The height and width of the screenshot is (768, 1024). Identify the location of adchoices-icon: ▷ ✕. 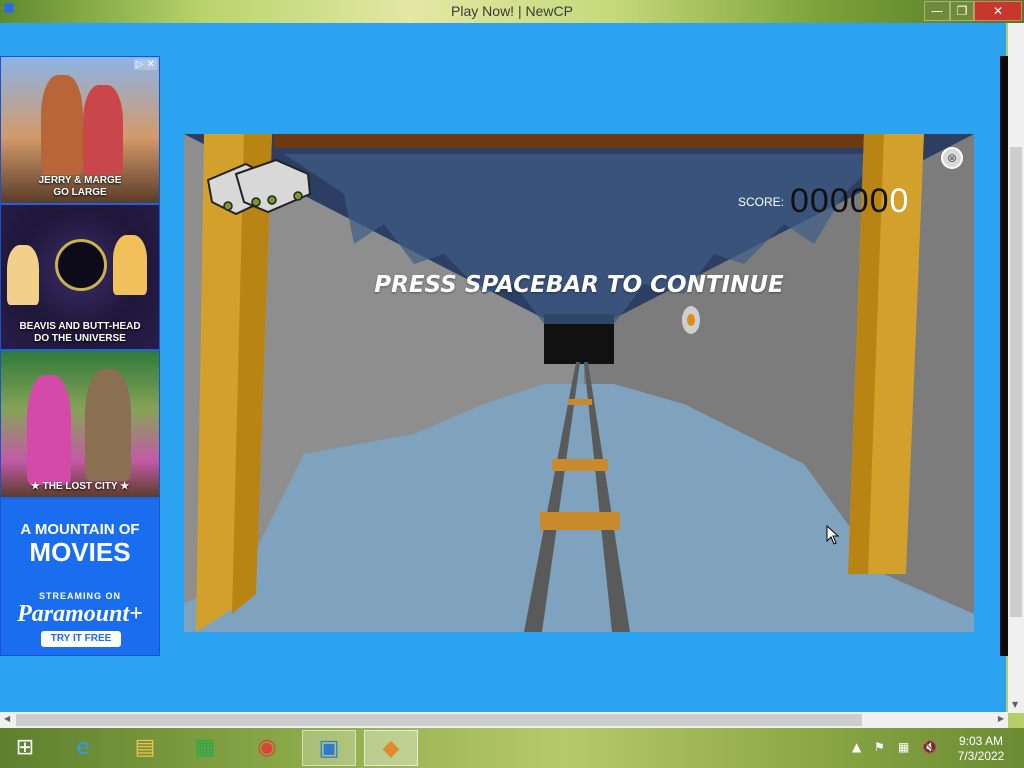
(145, 64).